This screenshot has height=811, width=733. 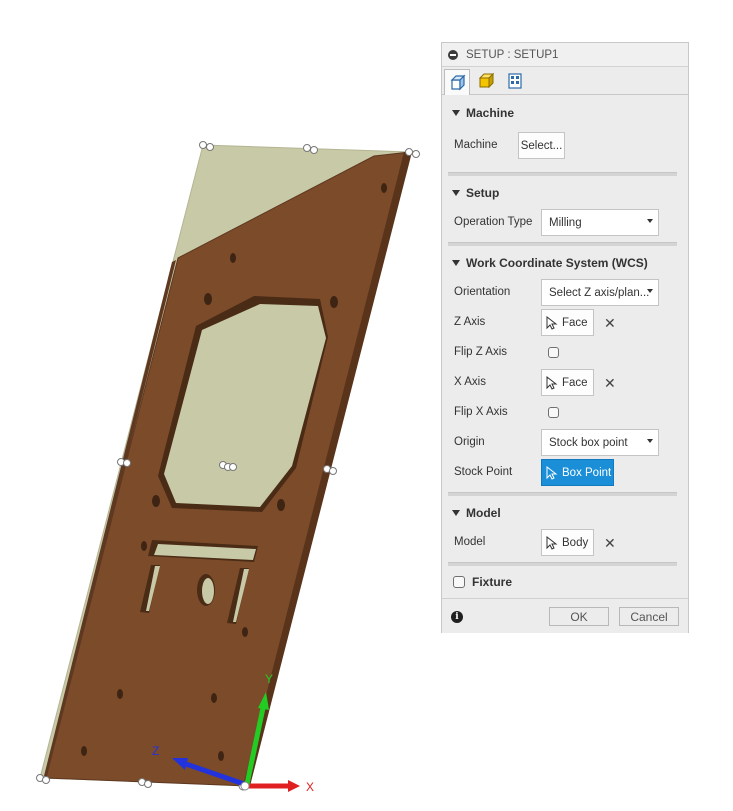 I want to click on round-hole-floor, so click(x=208, y=591).